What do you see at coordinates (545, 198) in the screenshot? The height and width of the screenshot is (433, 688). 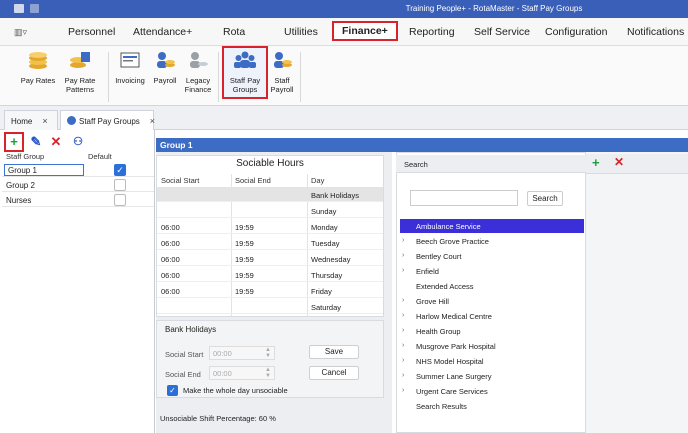 I see `search-button: Search` at bounding box center [545, 198].